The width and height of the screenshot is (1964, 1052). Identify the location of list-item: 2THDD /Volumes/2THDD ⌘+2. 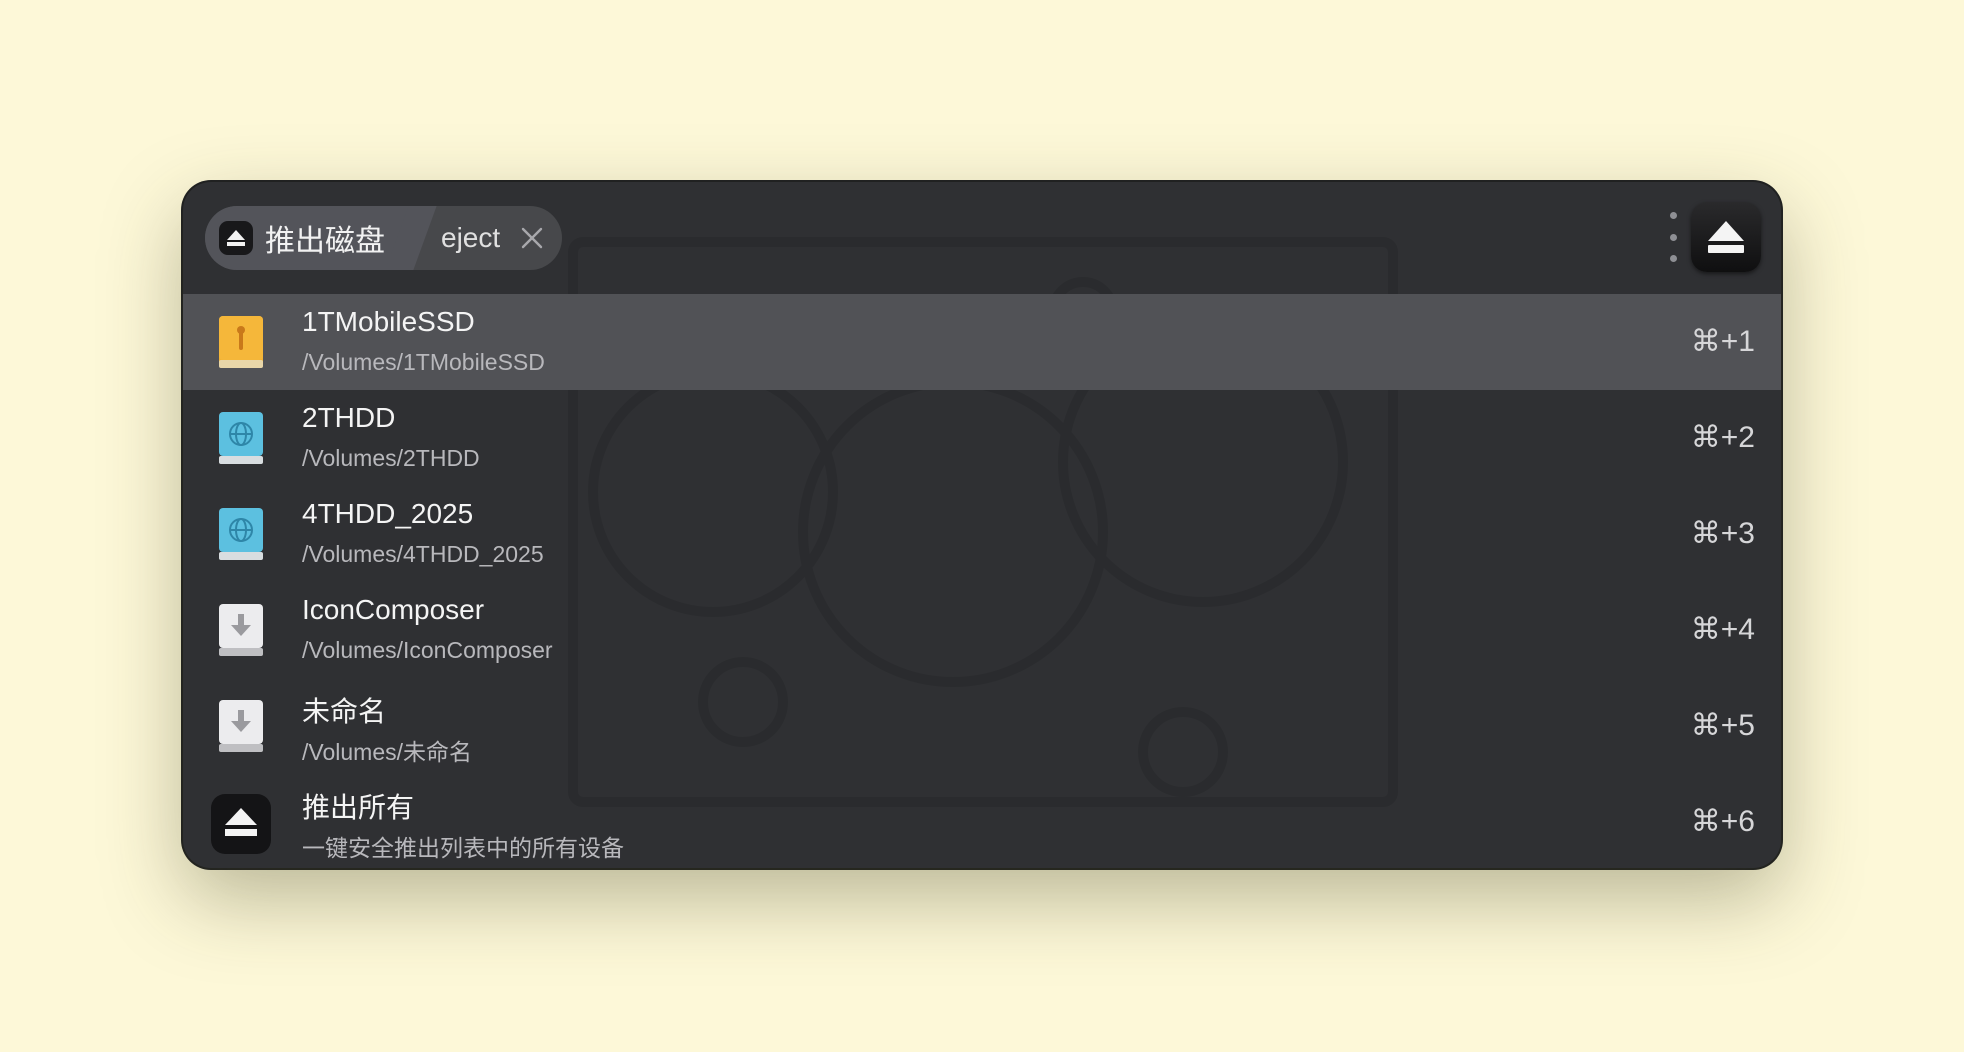
(982, 438).